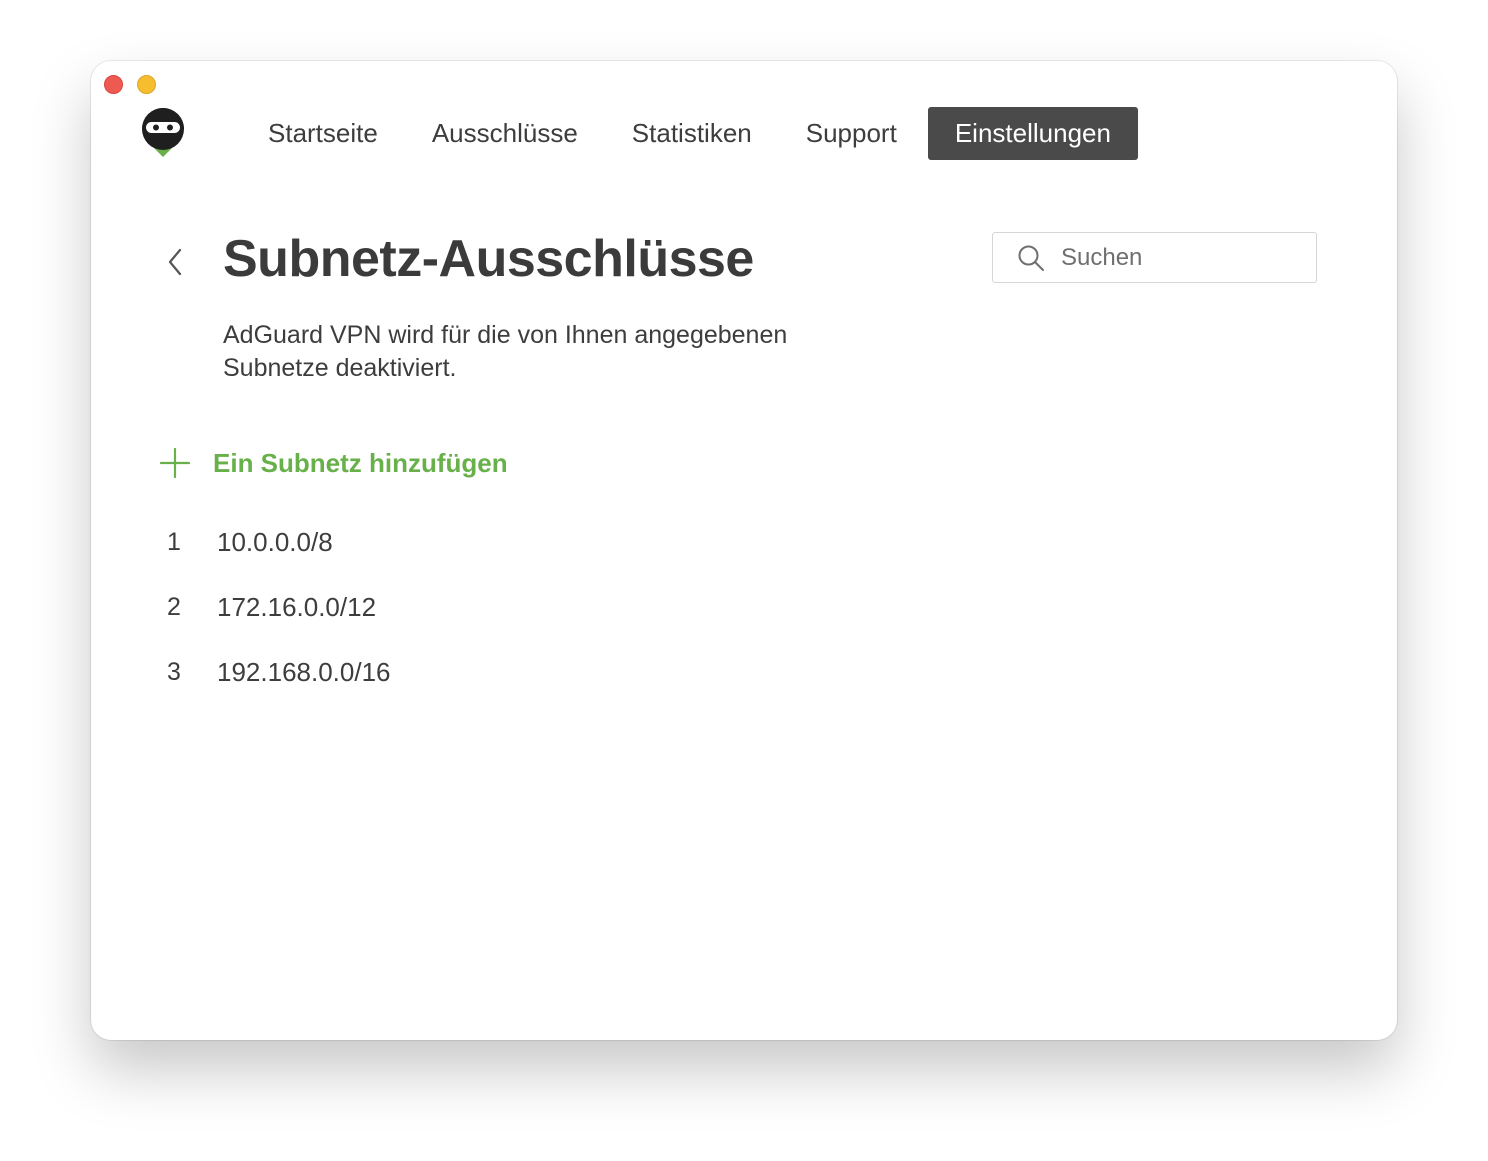 The width and height of the screenshot is (1488, 1161). What do you see at coordinates (175, 463) in the screenshot?
I see `plus-icon` at bounding box center [175, 463].